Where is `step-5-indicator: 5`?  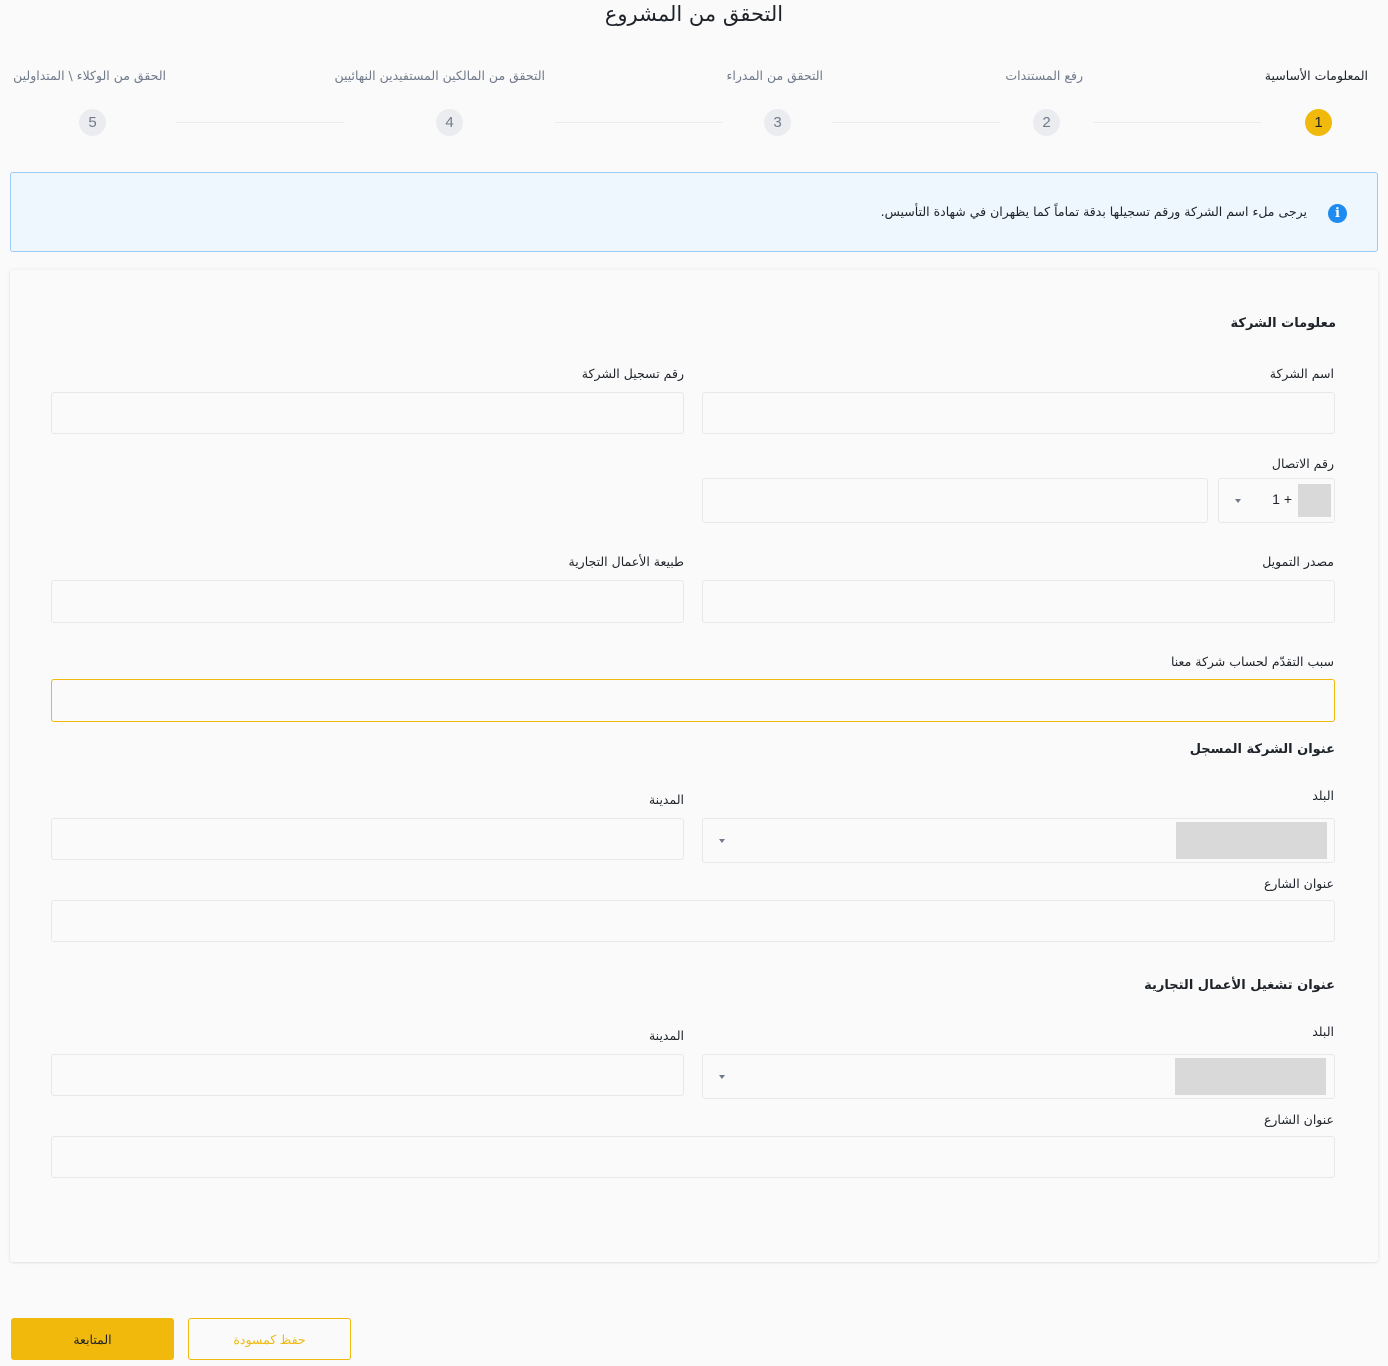
step-5-indicator: 5 is located at coordinates (92, 122).